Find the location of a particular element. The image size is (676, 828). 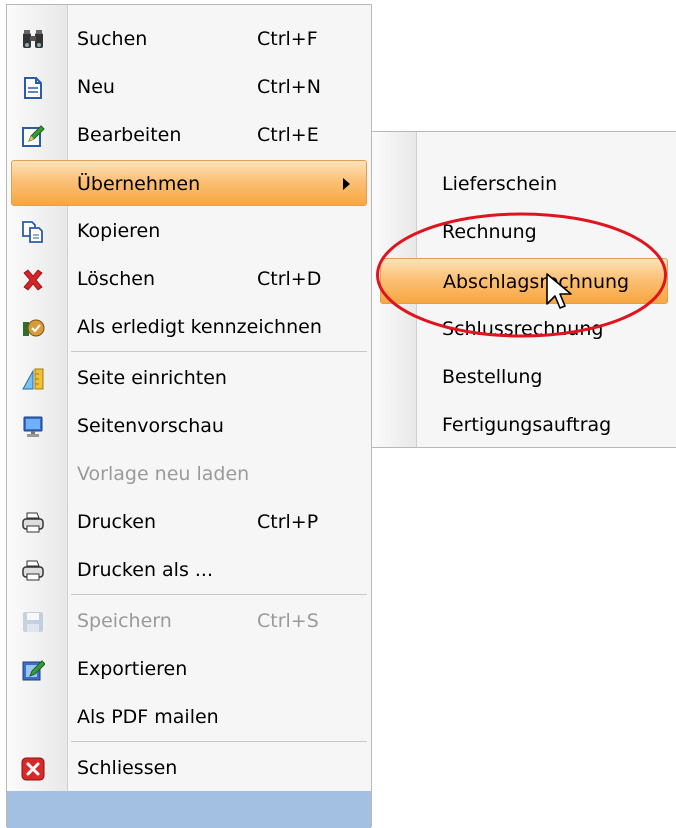

menu-item-label: Übernehmen is located at coordinates (139, 184).